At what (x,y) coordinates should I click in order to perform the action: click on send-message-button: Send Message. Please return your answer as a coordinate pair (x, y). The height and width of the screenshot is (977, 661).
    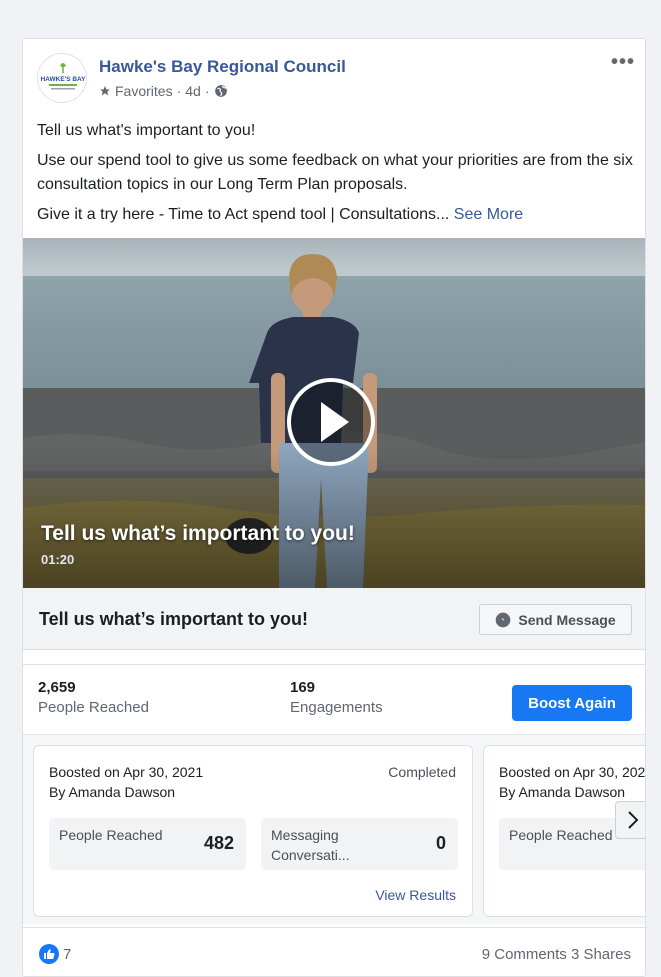
    Looking at the image, I should click on (555, 619).